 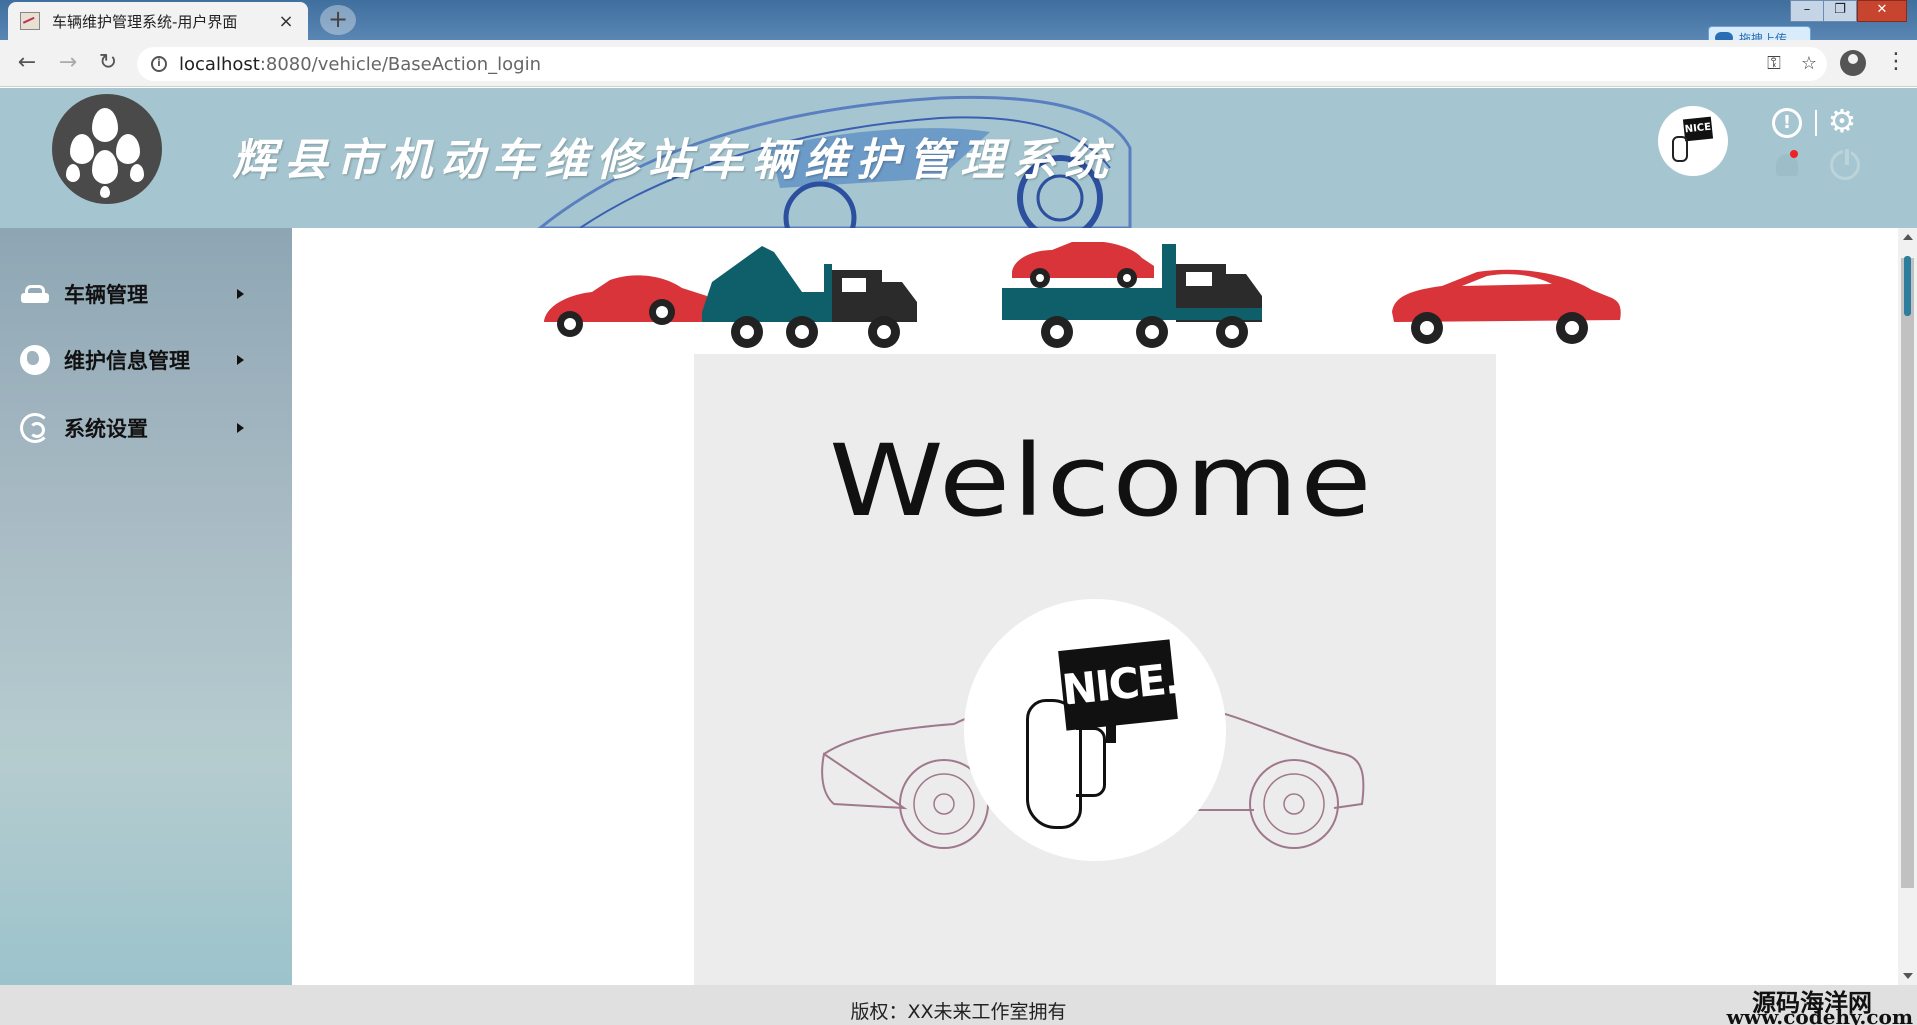 I want to click on copyright-text: 版权：XX未来工作室拥有, so click(x=958, y=1012).